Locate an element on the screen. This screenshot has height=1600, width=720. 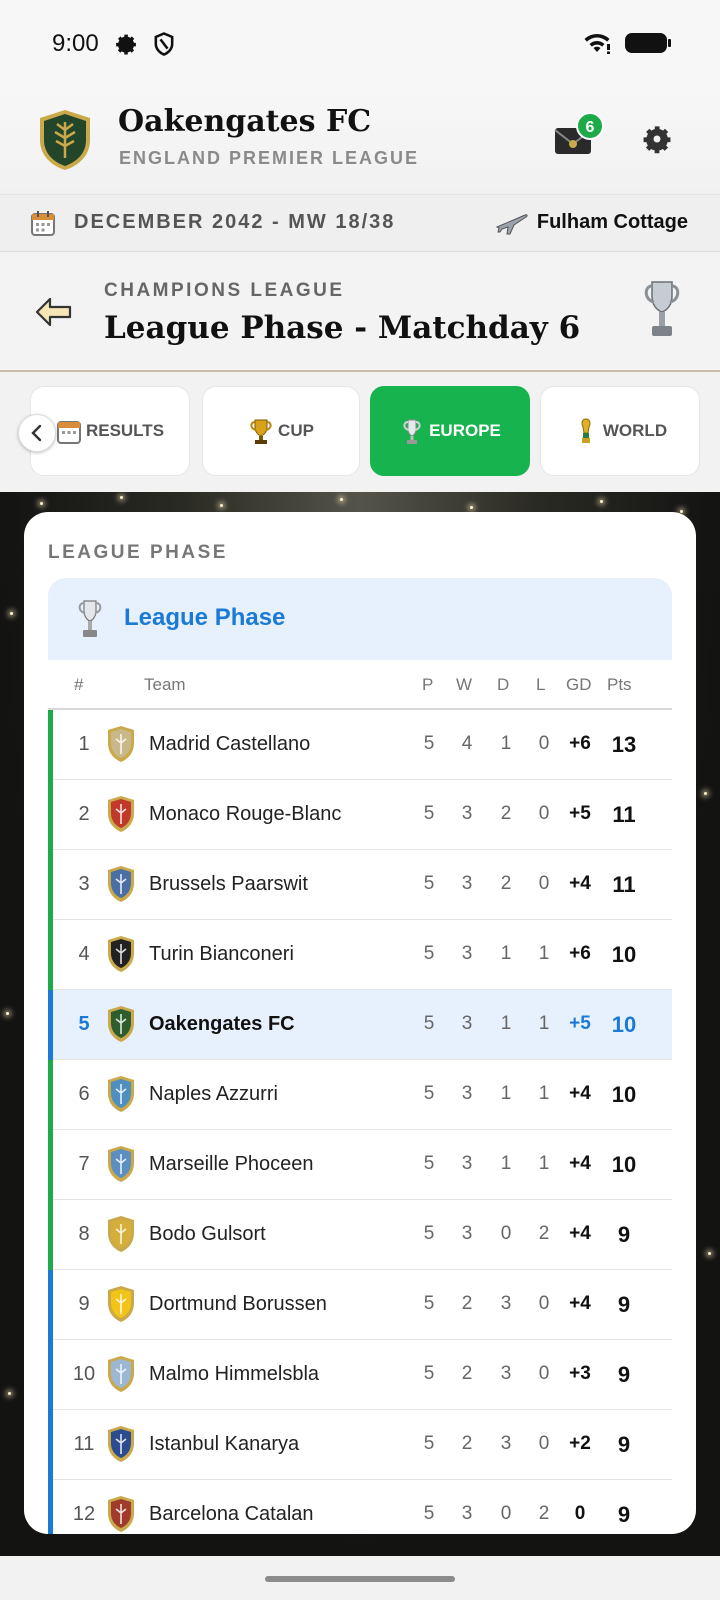
row-position: 5 is located at coordinates (84, 1024).